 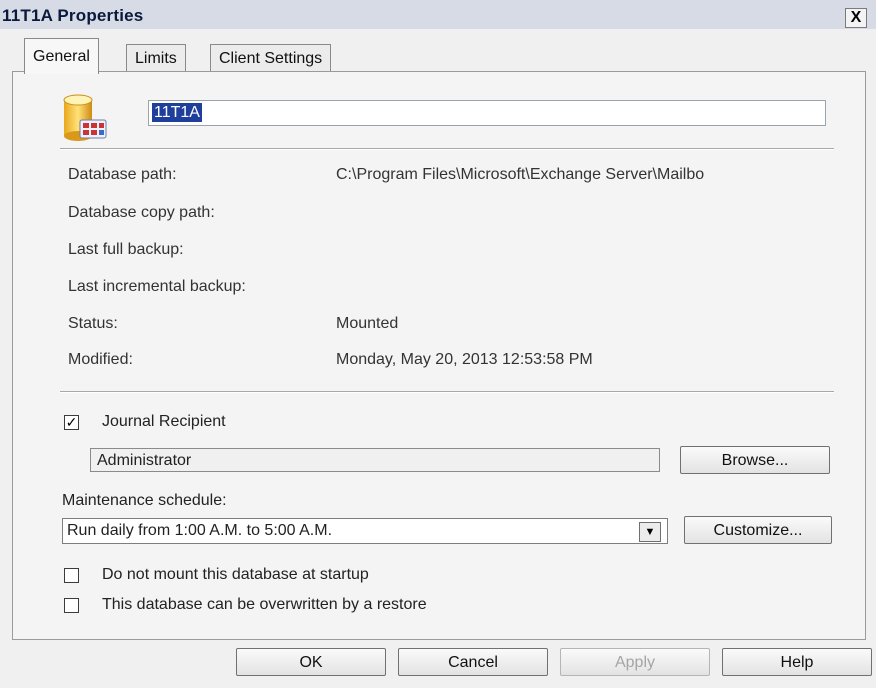 What do you see at coordinates (100, 359) in the screenshot?
I see `modified-label: Modified:` at bounding box center [100, 359].